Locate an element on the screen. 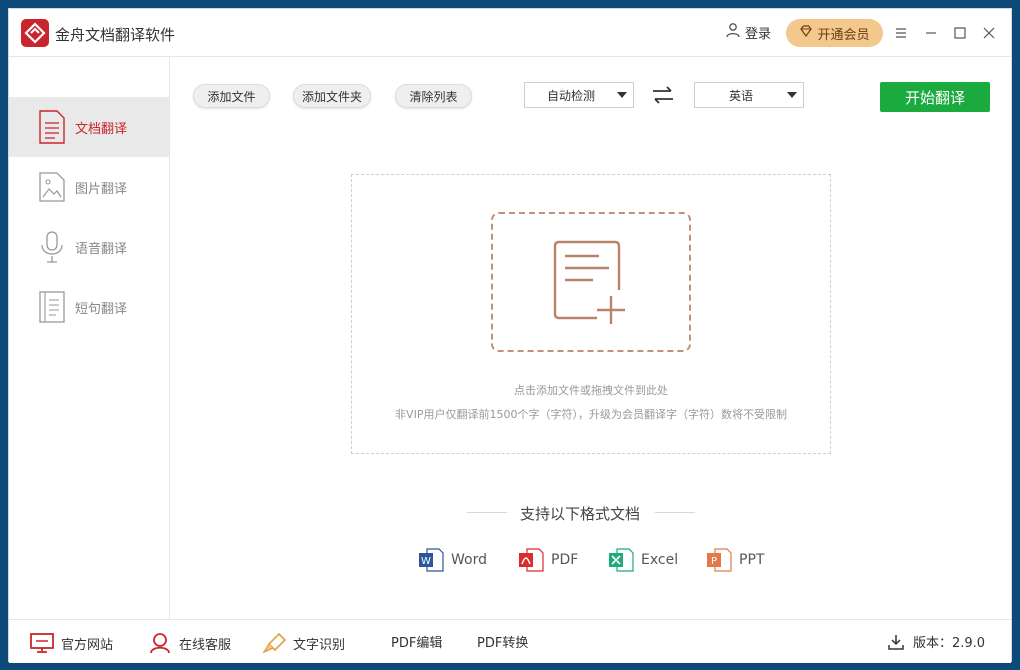 The width and height of the screenshot is (1020, 670). sidebar-item-document-translate: 文档翻译 is located at coordinates (89, 127).